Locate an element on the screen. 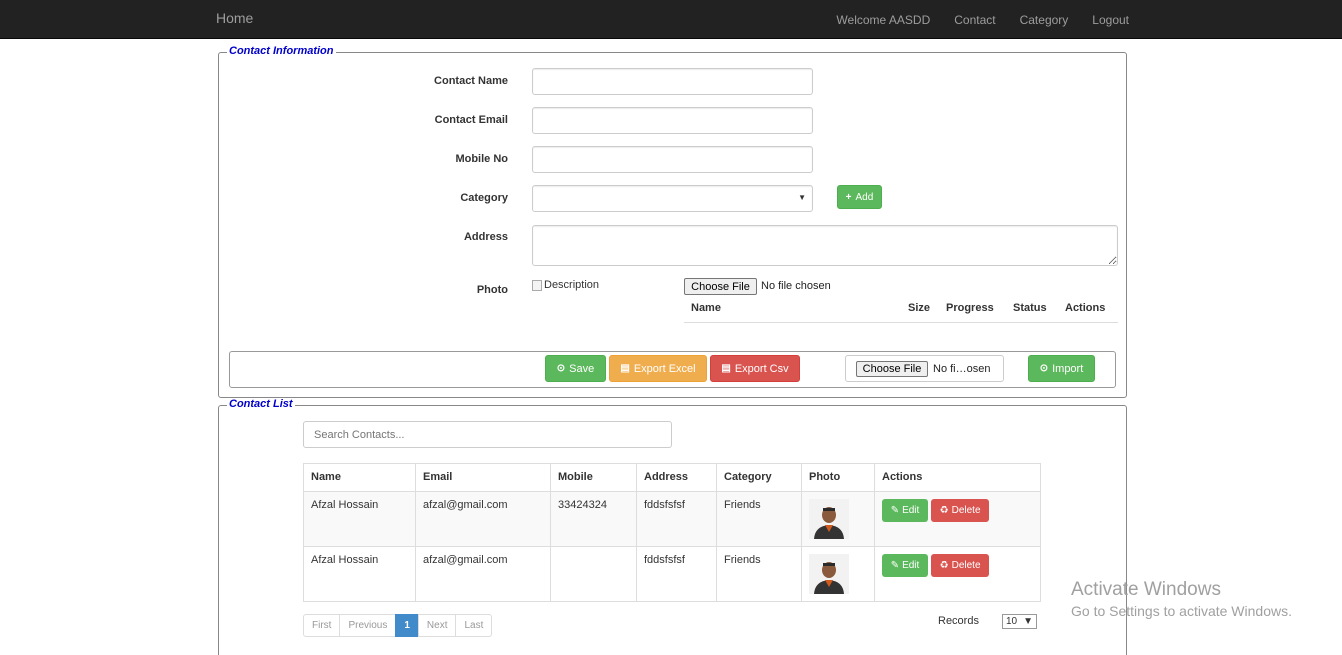 Image resolution: width=1342 pixels, height=655 pixels. add-category-button: + Add is located at coordinates (859, 197).